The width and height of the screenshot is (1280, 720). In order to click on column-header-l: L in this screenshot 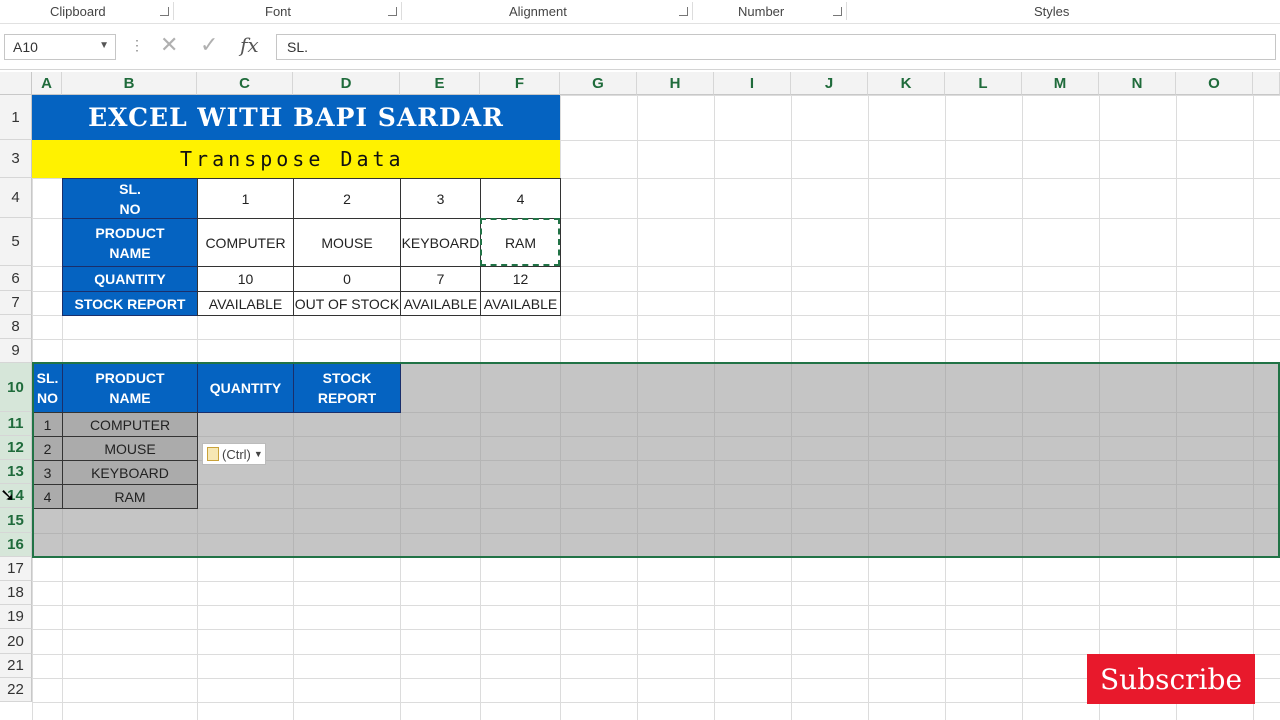, I will do `click(983, 83)`.